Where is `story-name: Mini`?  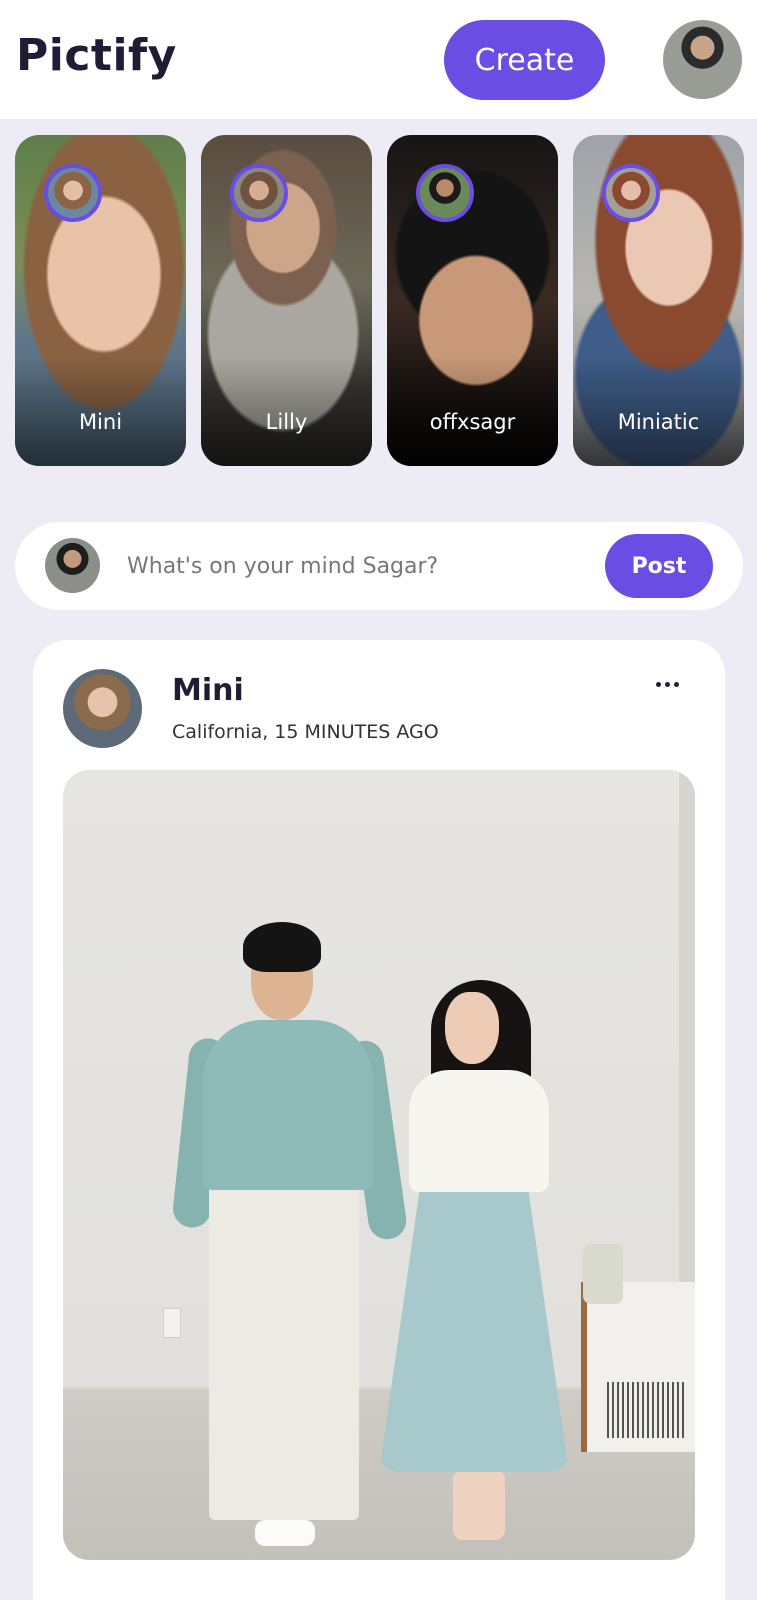
story-name: Mini is located at coordinates (100, 422).